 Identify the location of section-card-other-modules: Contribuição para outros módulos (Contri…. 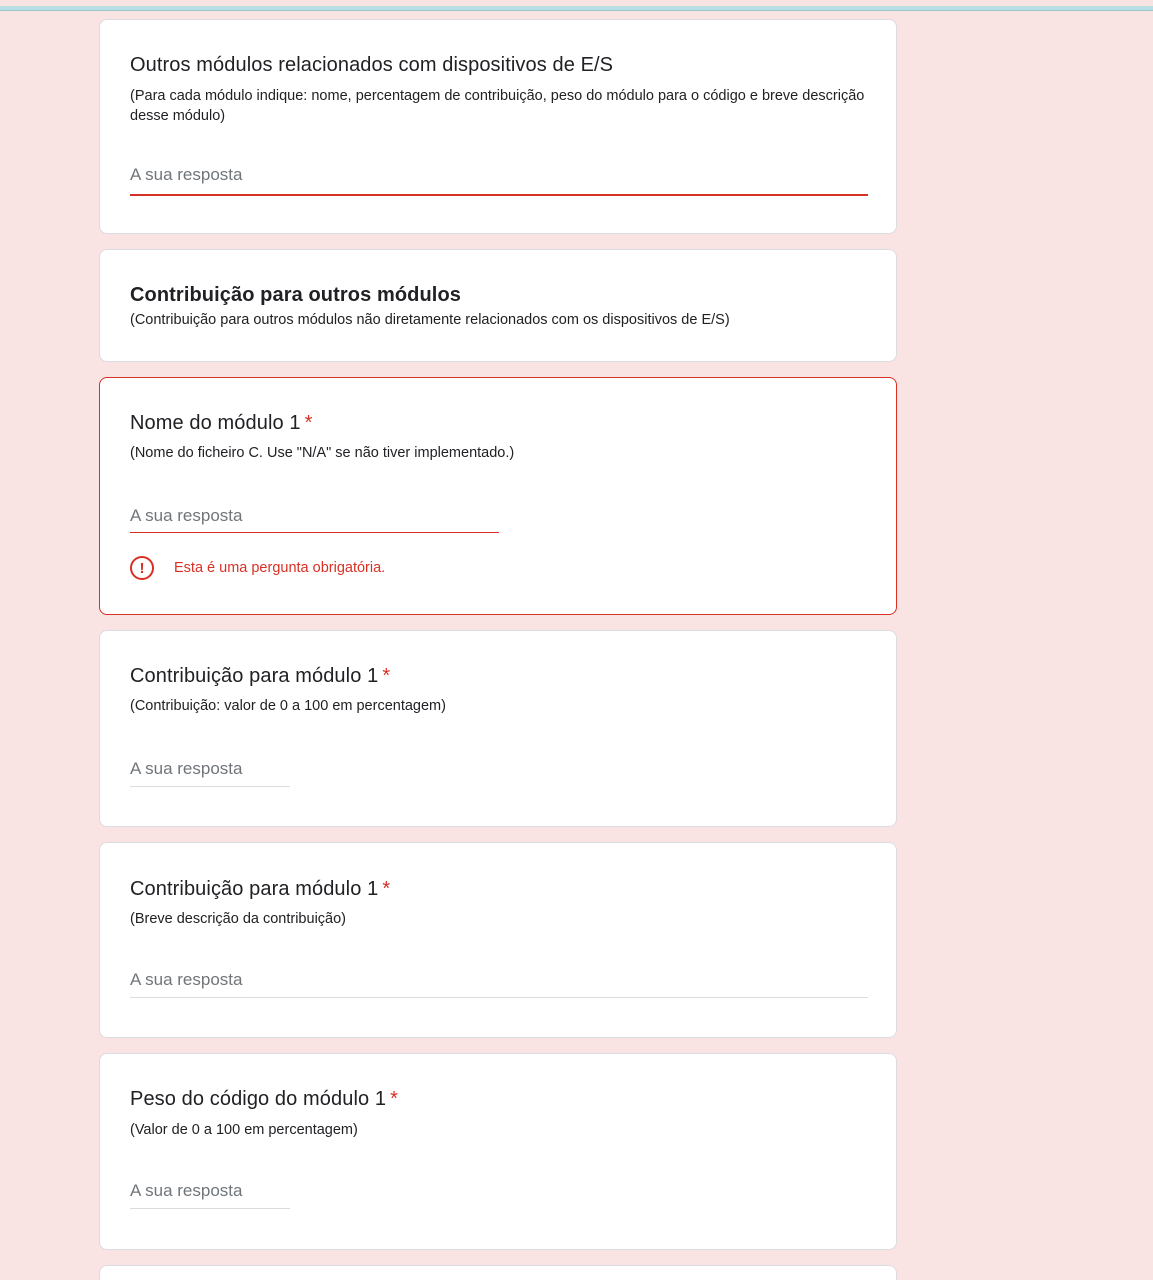
(498, 305).